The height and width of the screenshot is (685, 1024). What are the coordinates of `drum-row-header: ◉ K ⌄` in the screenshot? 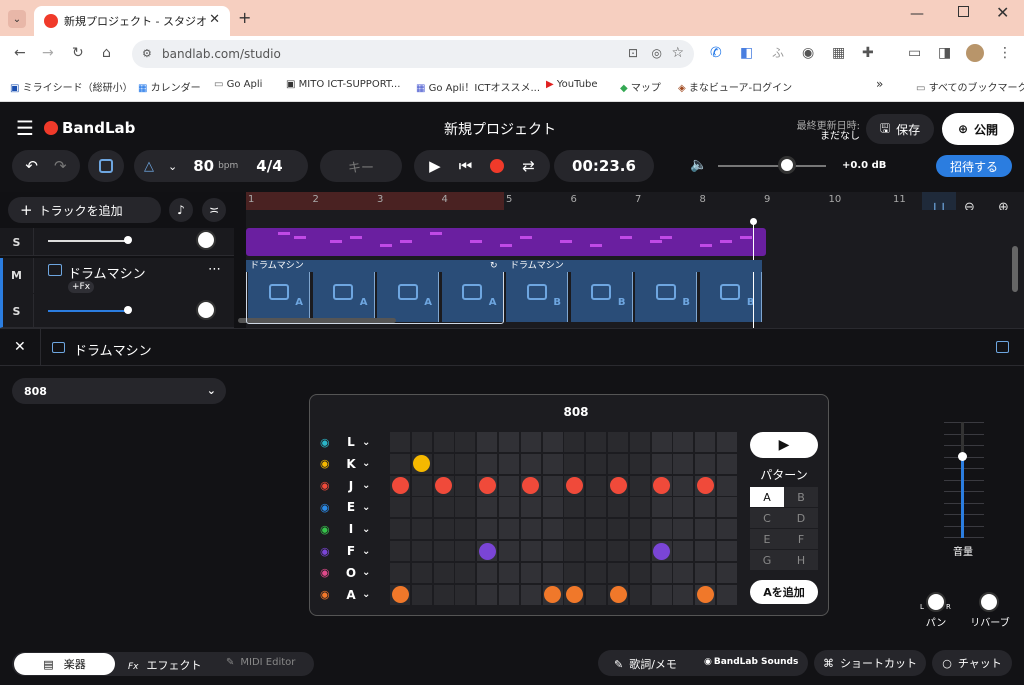 It's located at (354, 464).